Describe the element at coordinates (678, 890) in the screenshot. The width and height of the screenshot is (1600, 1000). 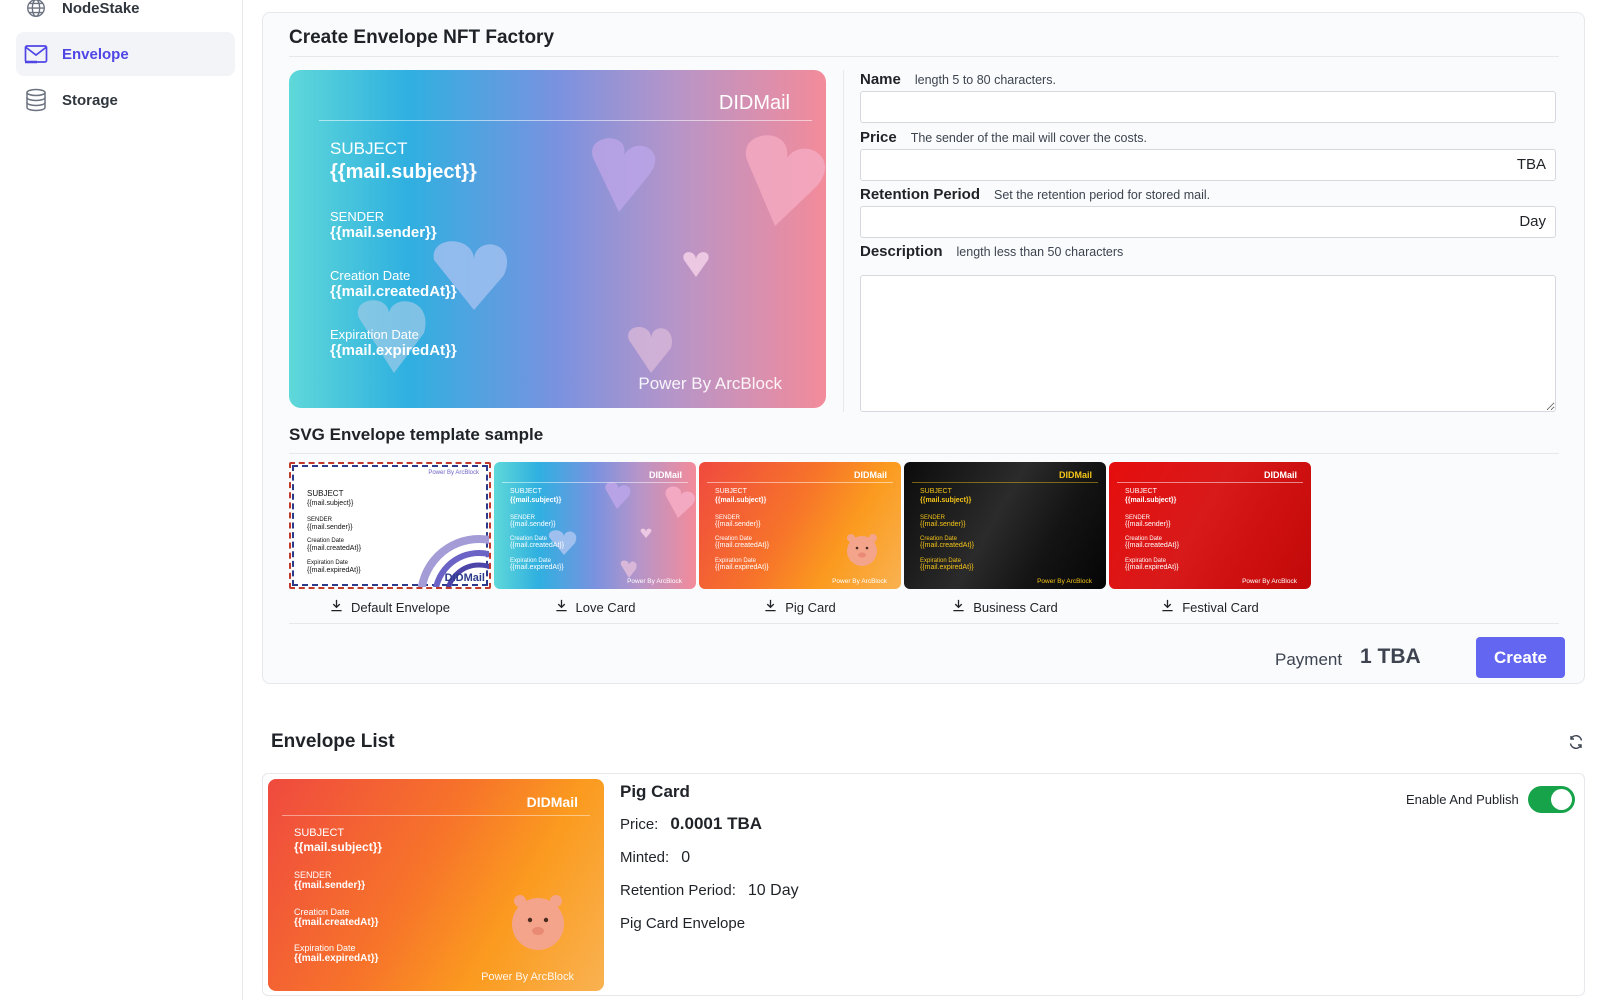
I see `retention-row-label: Retention Period:` at that location.